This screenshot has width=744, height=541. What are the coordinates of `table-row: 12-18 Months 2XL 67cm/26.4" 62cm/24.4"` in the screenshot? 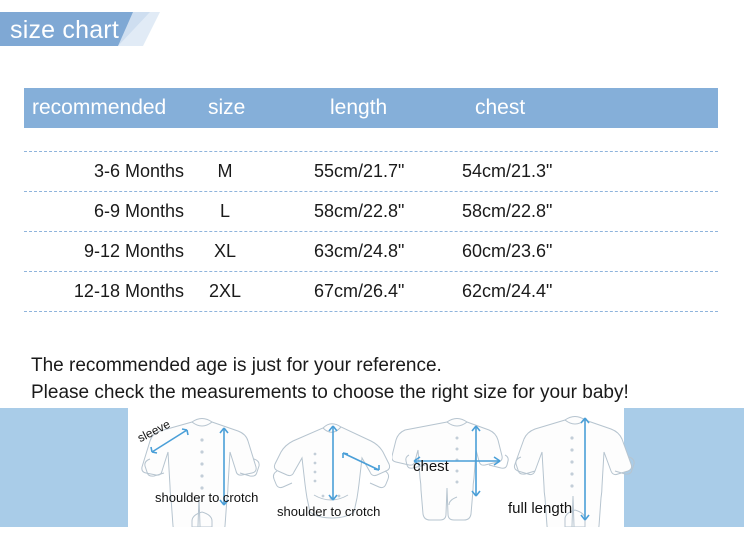 It's located at (371, 291).